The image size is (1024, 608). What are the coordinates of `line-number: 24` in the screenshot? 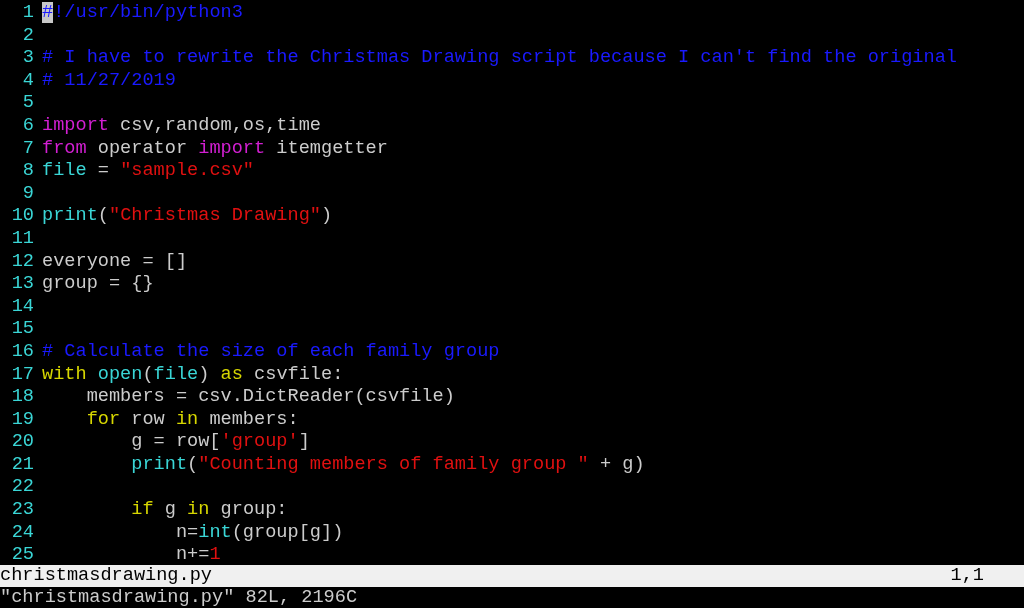 It's located at (22, 533).